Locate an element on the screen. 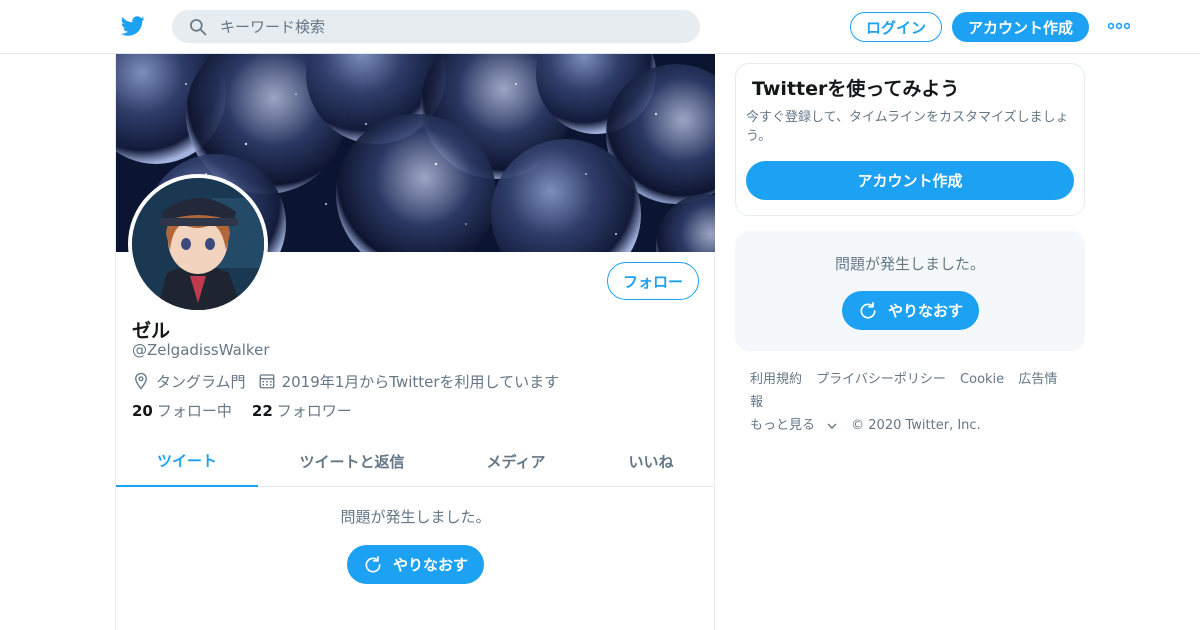 This screenshot has width=1200, height=630. profile-avatar is located at coordinates (198, 244).